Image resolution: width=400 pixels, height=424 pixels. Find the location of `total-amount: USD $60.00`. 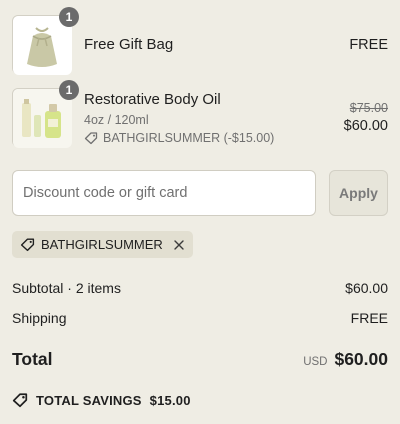

total-amount: USD $60.00 is located at coordinates (345, 359).